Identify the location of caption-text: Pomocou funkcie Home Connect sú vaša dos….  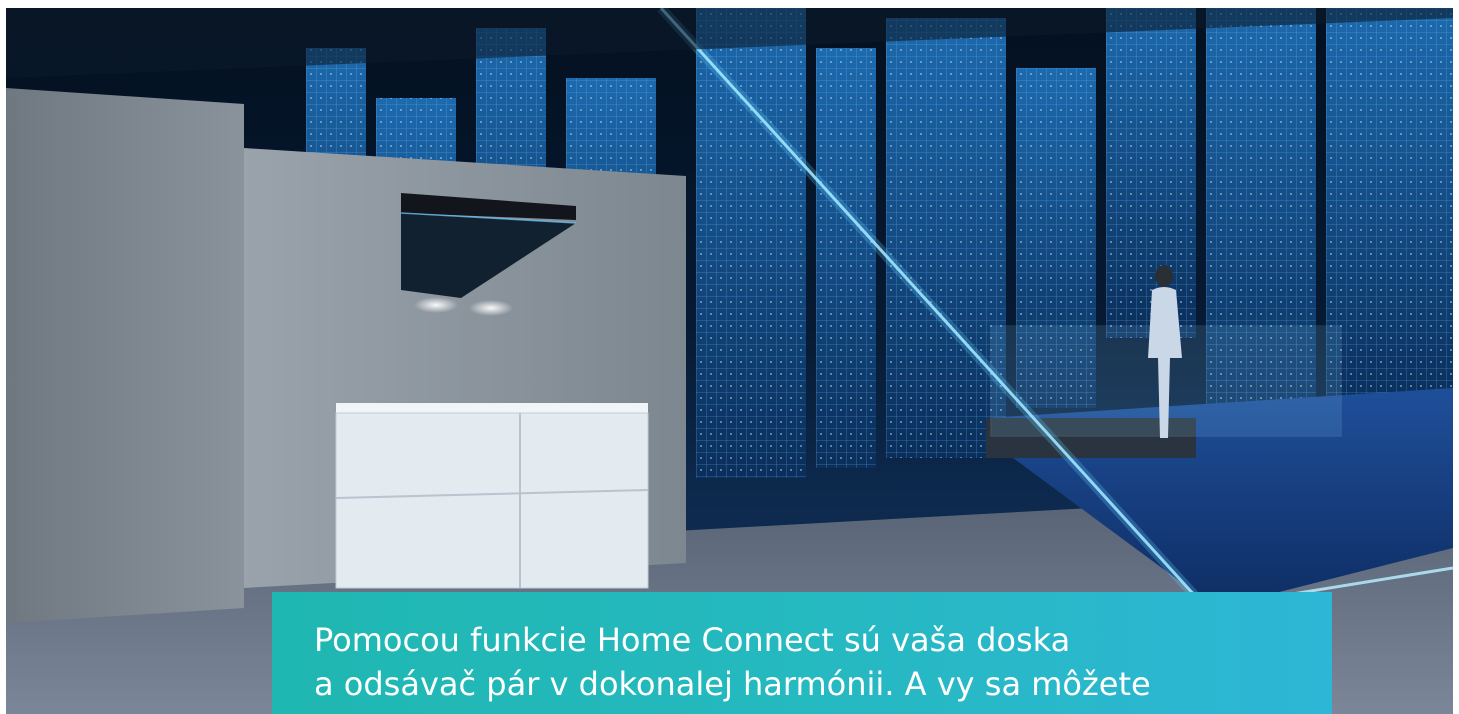
(804, 662).